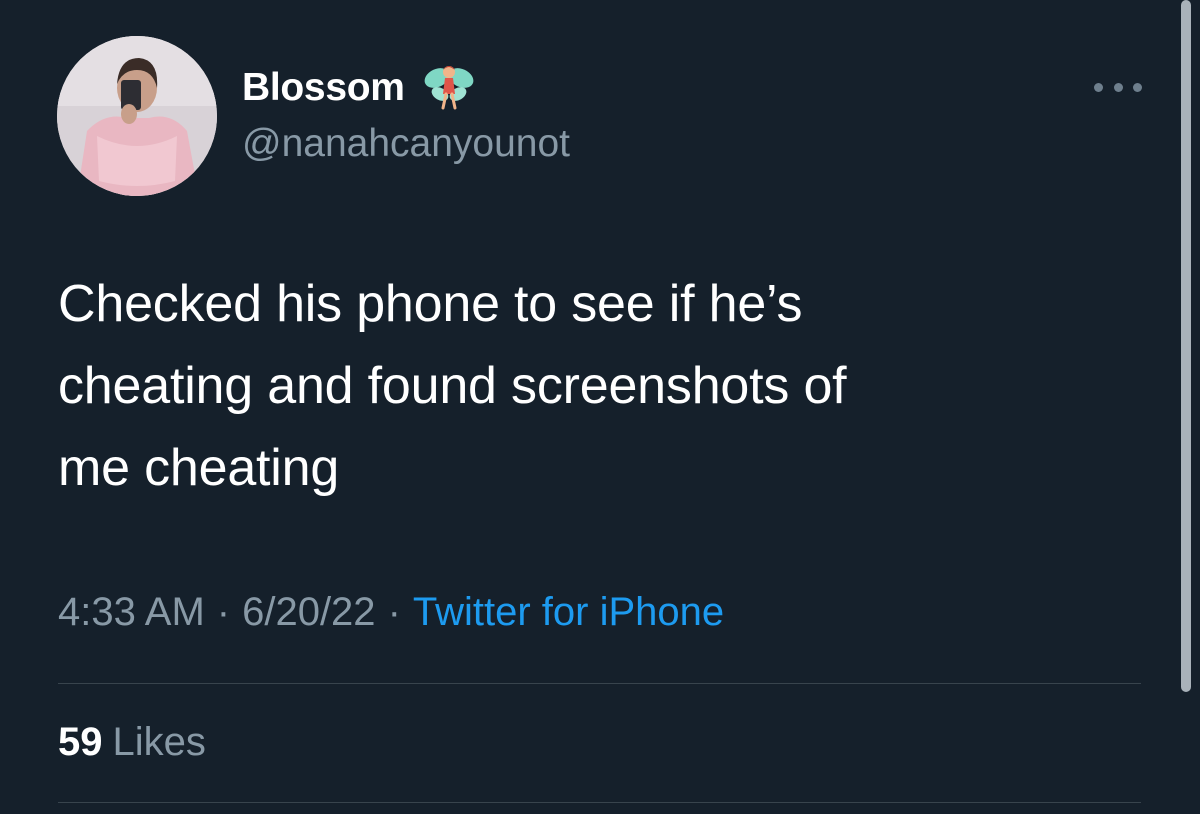 The width and height of the screenshot is (1200, 814). I want to click on likes-count: 59, so click(80, 742).